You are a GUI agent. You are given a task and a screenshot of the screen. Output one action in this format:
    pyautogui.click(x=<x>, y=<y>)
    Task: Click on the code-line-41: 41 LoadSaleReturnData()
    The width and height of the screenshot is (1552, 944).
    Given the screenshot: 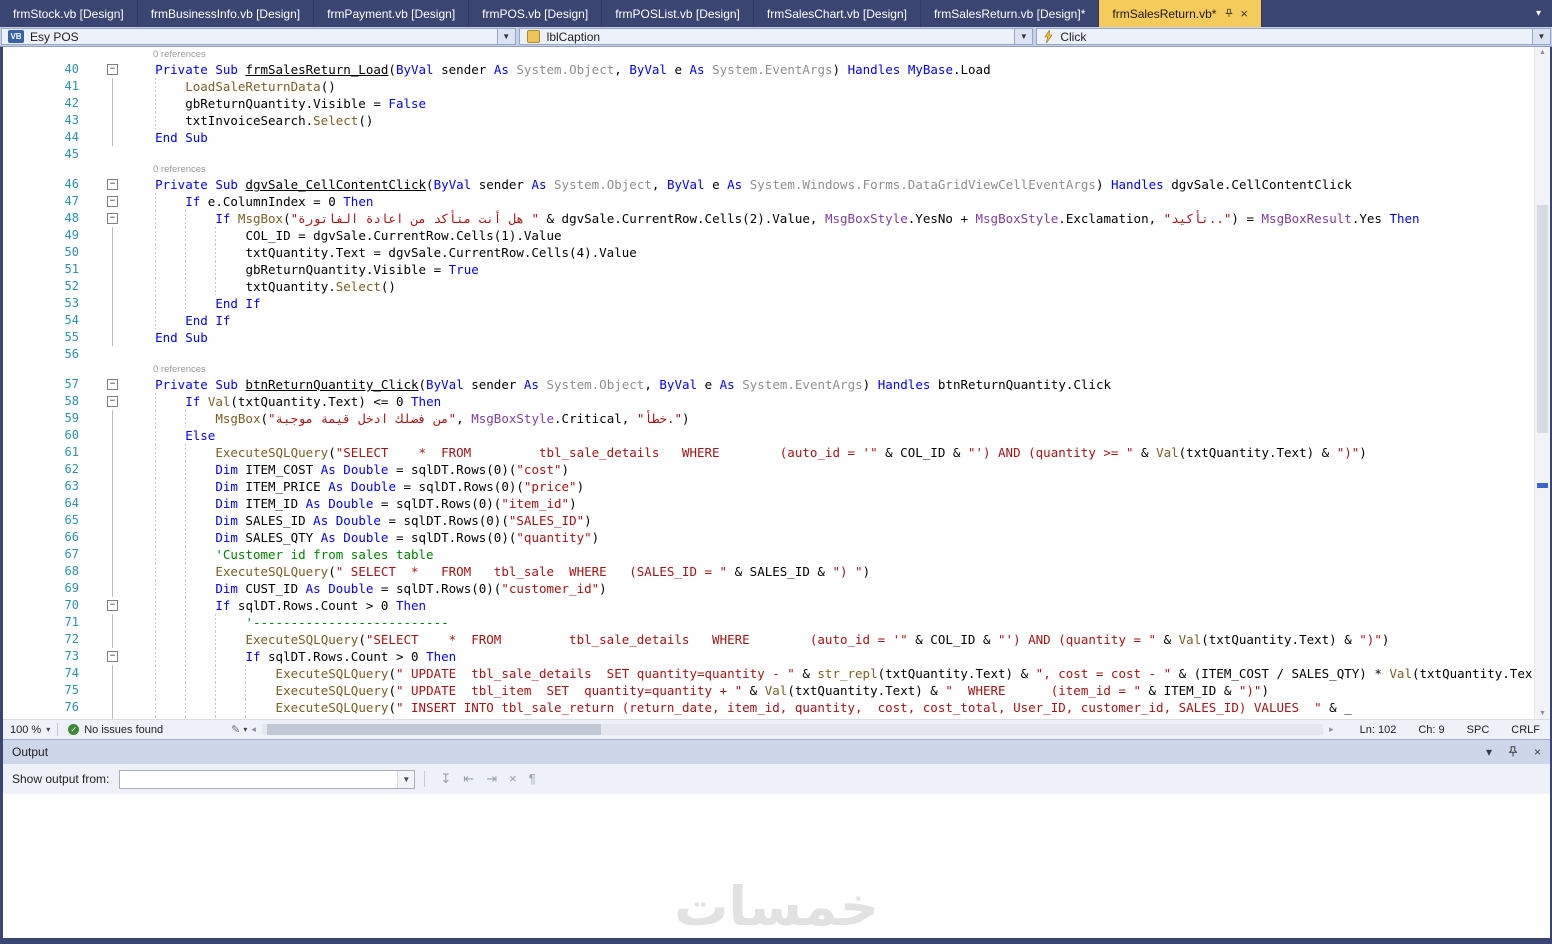 What is the action you would take?
    pyautogui.click(x=769, y=86)
    